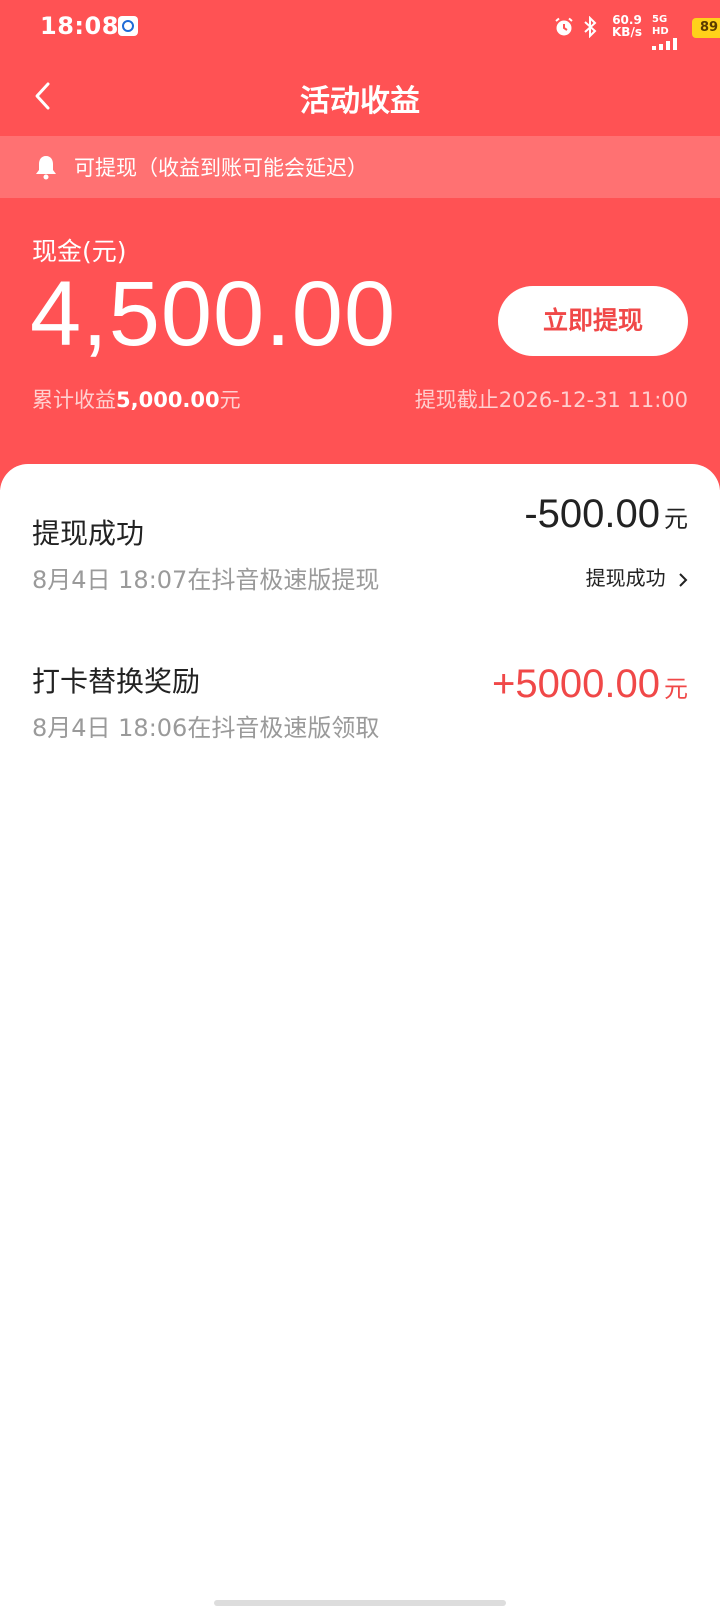 The image size is (720, 1612). Describe the element at coordinates (168, 400) in the screenshot. I see `cumulative-value: 5,000.00` at that location.